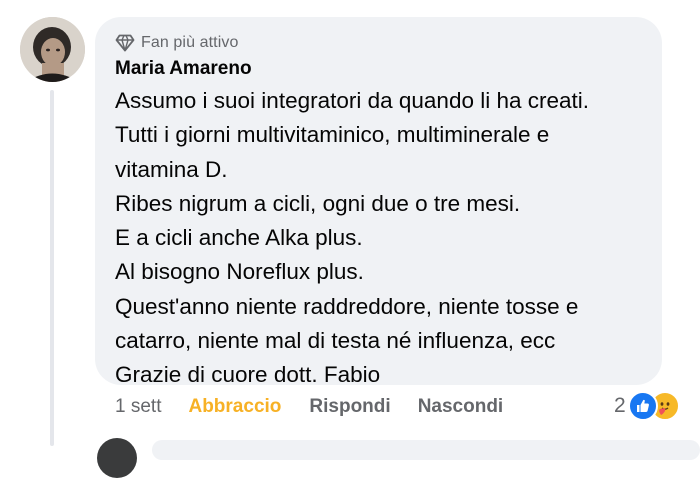 The width and height of the screenshot is (700, 478). Describe the element at coordinates (125, 43) in the screenshot. I see `diamond-icon` at that location.